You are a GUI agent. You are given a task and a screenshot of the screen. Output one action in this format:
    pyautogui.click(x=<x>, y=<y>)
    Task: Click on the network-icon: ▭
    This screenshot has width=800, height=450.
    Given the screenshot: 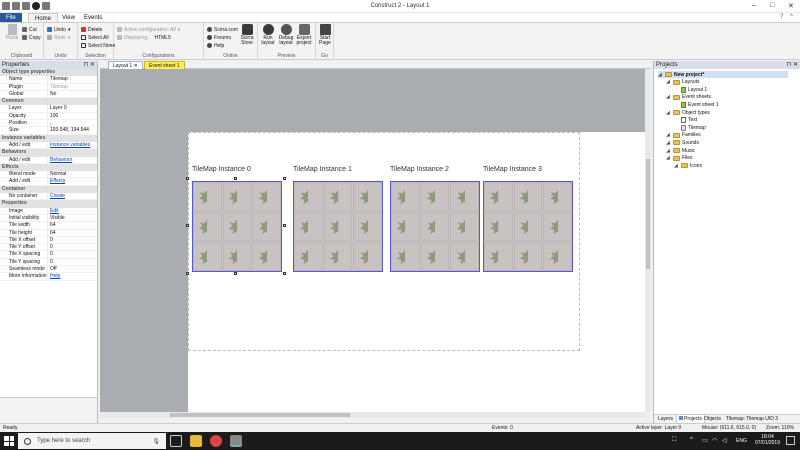 What is the action you would take?
    pyautogui.click(x=705, y=440)
    